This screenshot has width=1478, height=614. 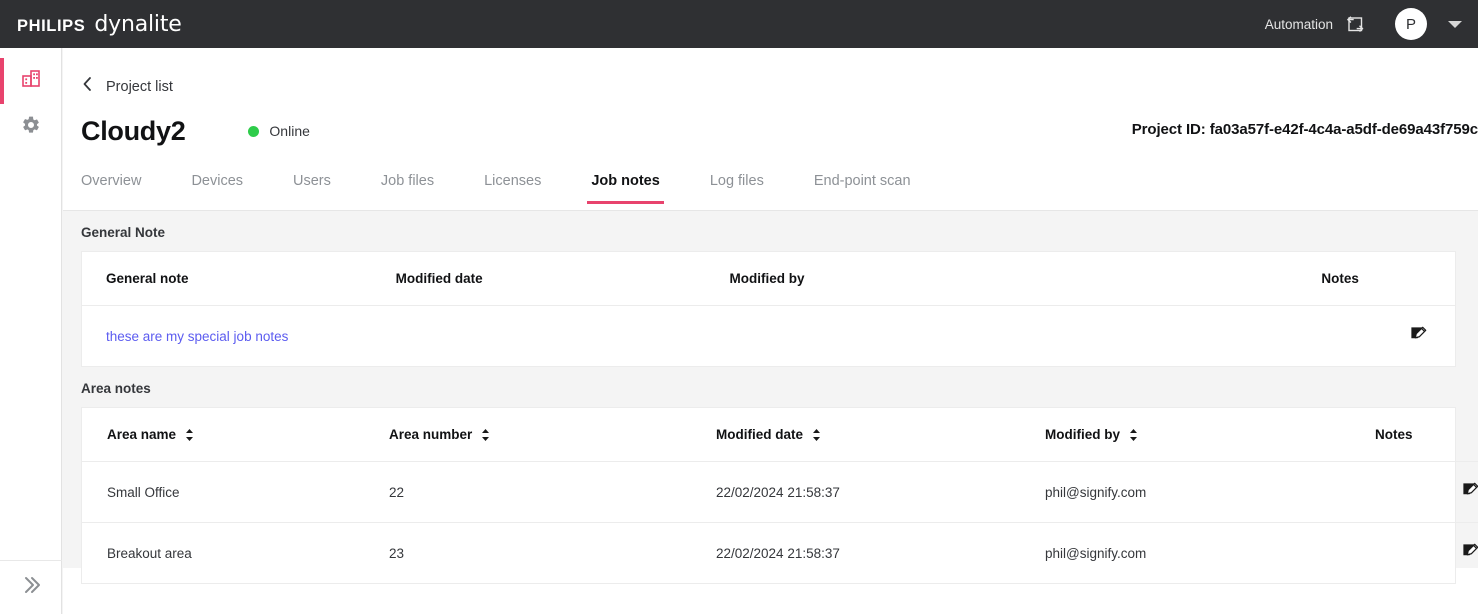 I want to click on top-bar-right: Automation P, so click(x=1371, y=24).